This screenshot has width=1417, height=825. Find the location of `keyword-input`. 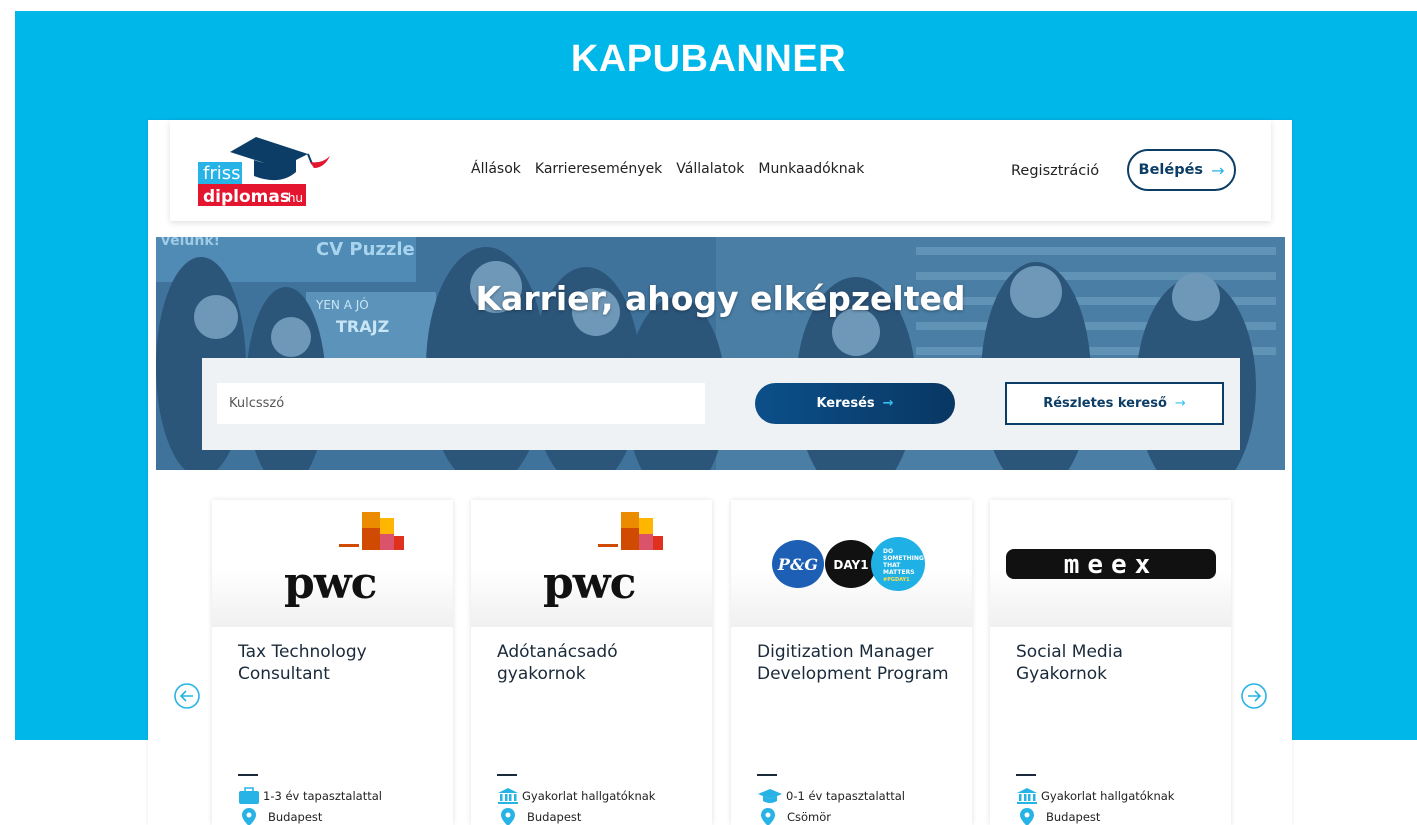

keyword-input is located at coordinates (461, 403).